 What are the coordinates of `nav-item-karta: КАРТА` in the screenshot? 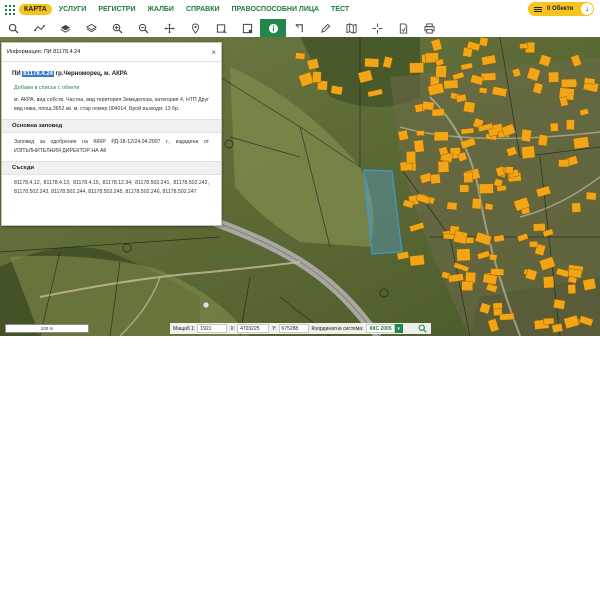 It's located at (35, 9).